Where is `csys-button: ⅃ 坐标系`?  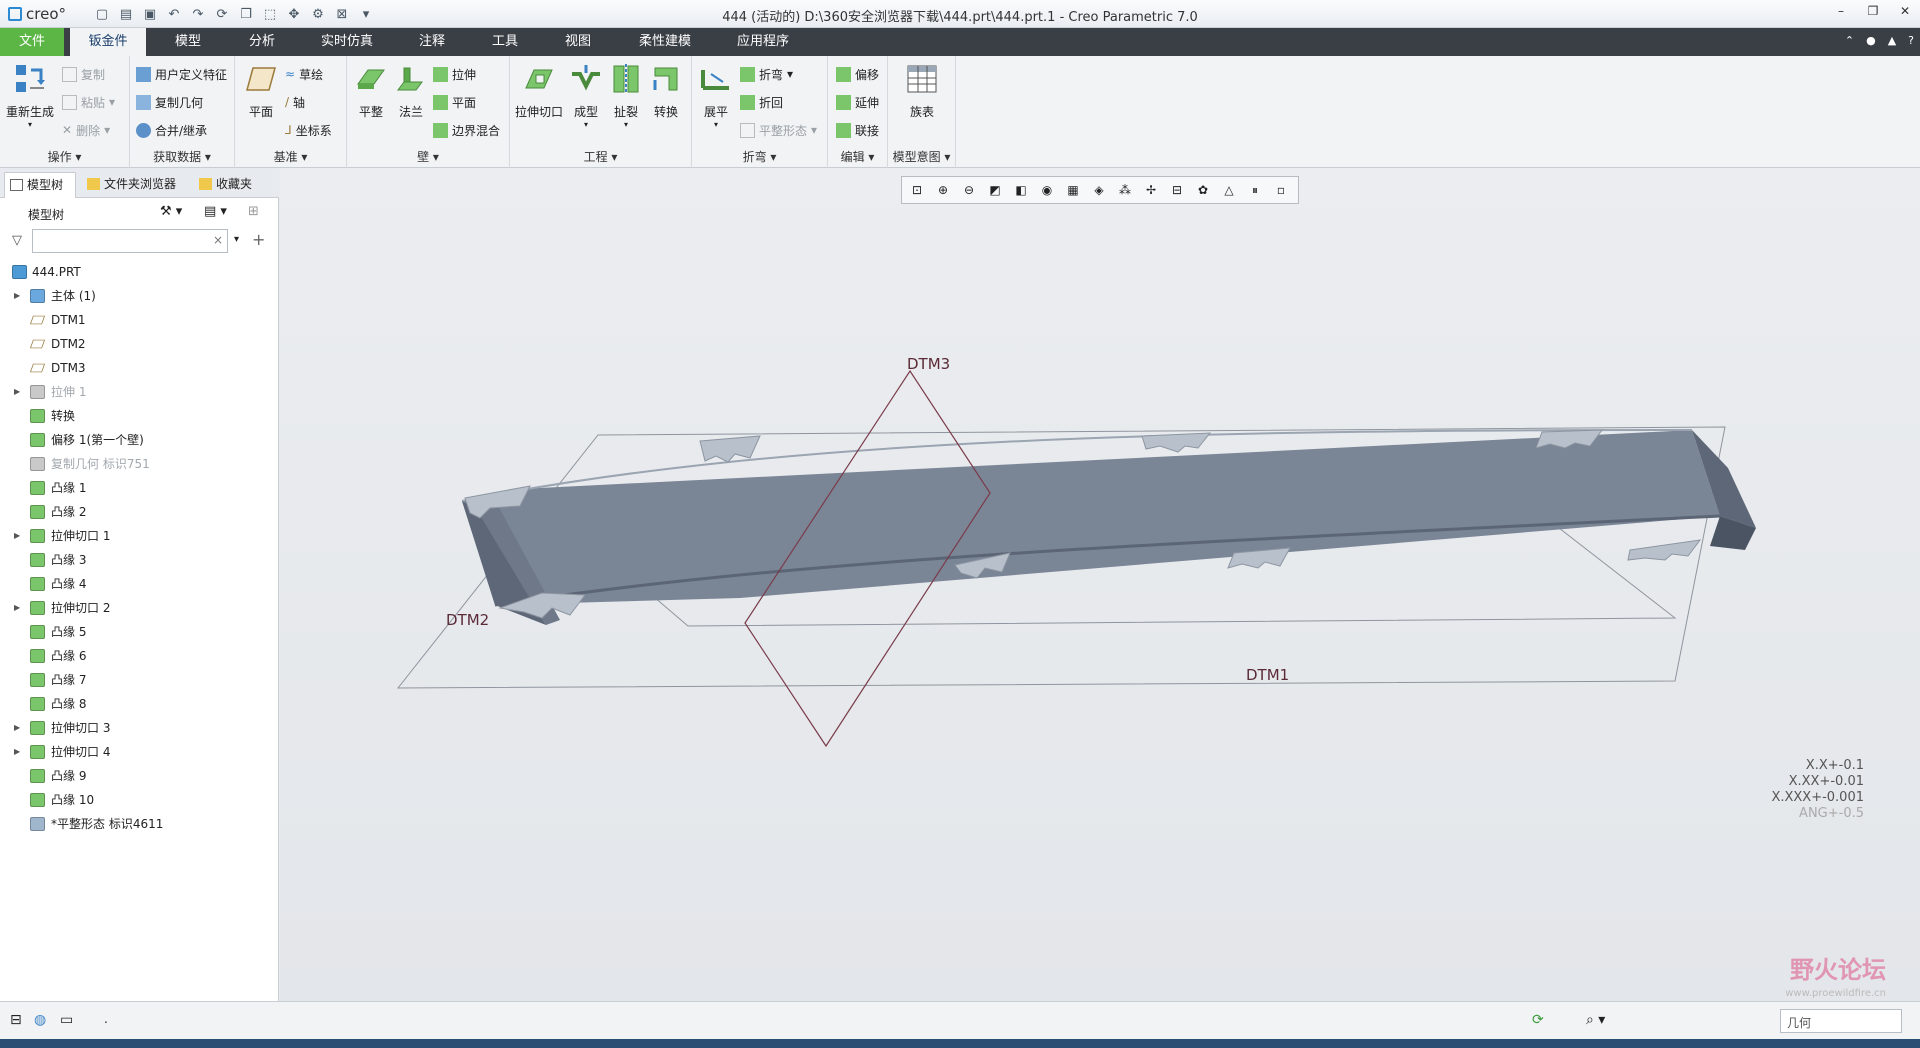
csys-button: ⅃ 坐标系 is located at coordinates (308, 130).